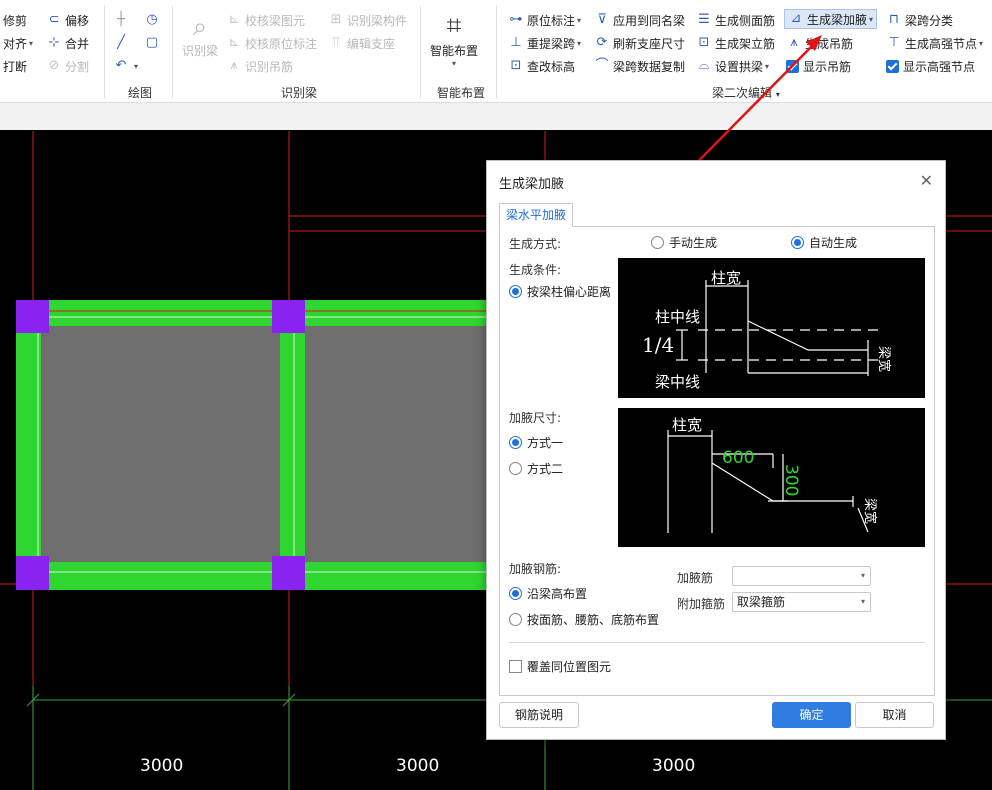 This screenshot has width=992, height=790. What do you see at coordinates (367, 20) in the screenshot?
I see `recognize-component-button: ⊞ 识别梁构件` at bounding box center [367, 20].